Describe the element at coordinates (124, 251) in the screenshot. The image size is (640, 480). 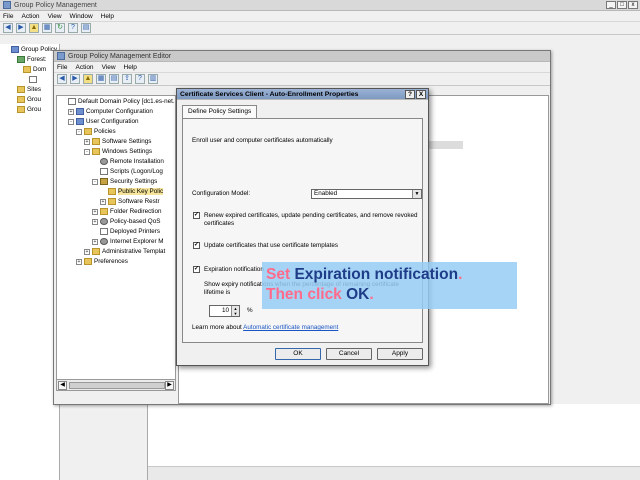
I see `gpme-tree-item: + Administrative Templat` at that location.